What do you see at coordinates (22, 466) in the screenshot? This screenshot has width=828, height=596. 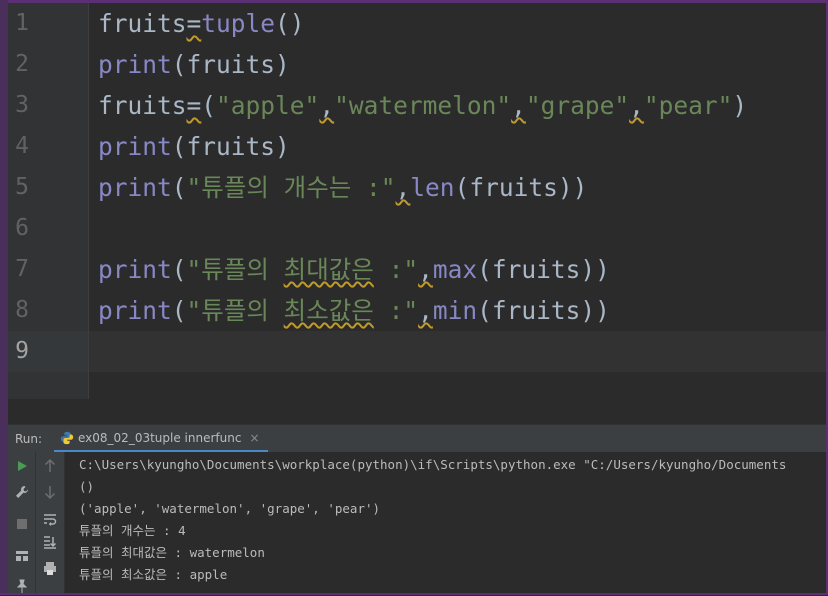 I see `run-icon` at bounding box center [22, 466].